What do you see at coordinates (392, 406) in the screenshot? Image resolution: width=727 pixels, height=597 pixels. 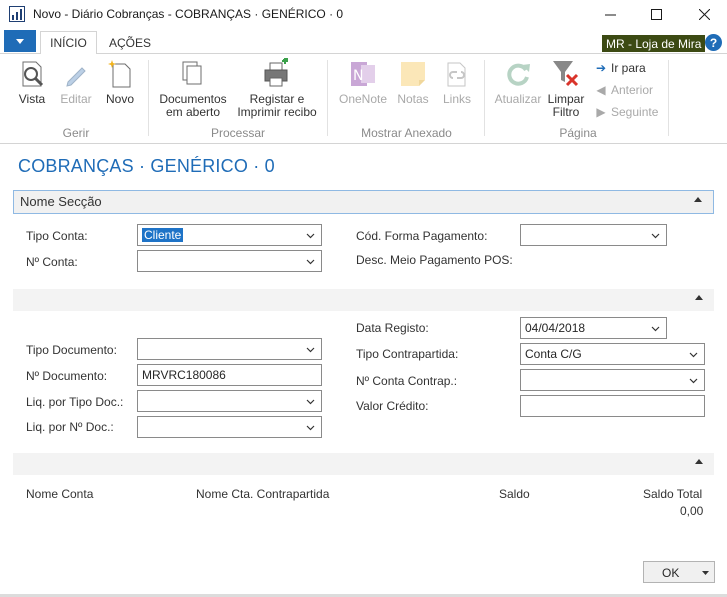 I see `valor-credito-label: Valor Crédito:` at bounding box center [392, 406].